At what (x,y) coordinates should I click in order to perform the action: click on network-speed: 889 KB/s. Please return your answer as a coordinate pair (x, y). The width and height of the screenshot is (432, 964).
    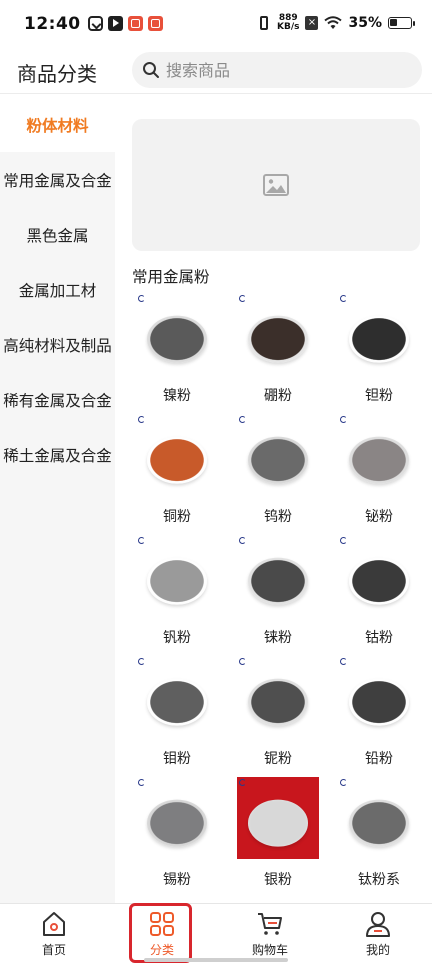
    Looking at the image, I should click on (288, 23).